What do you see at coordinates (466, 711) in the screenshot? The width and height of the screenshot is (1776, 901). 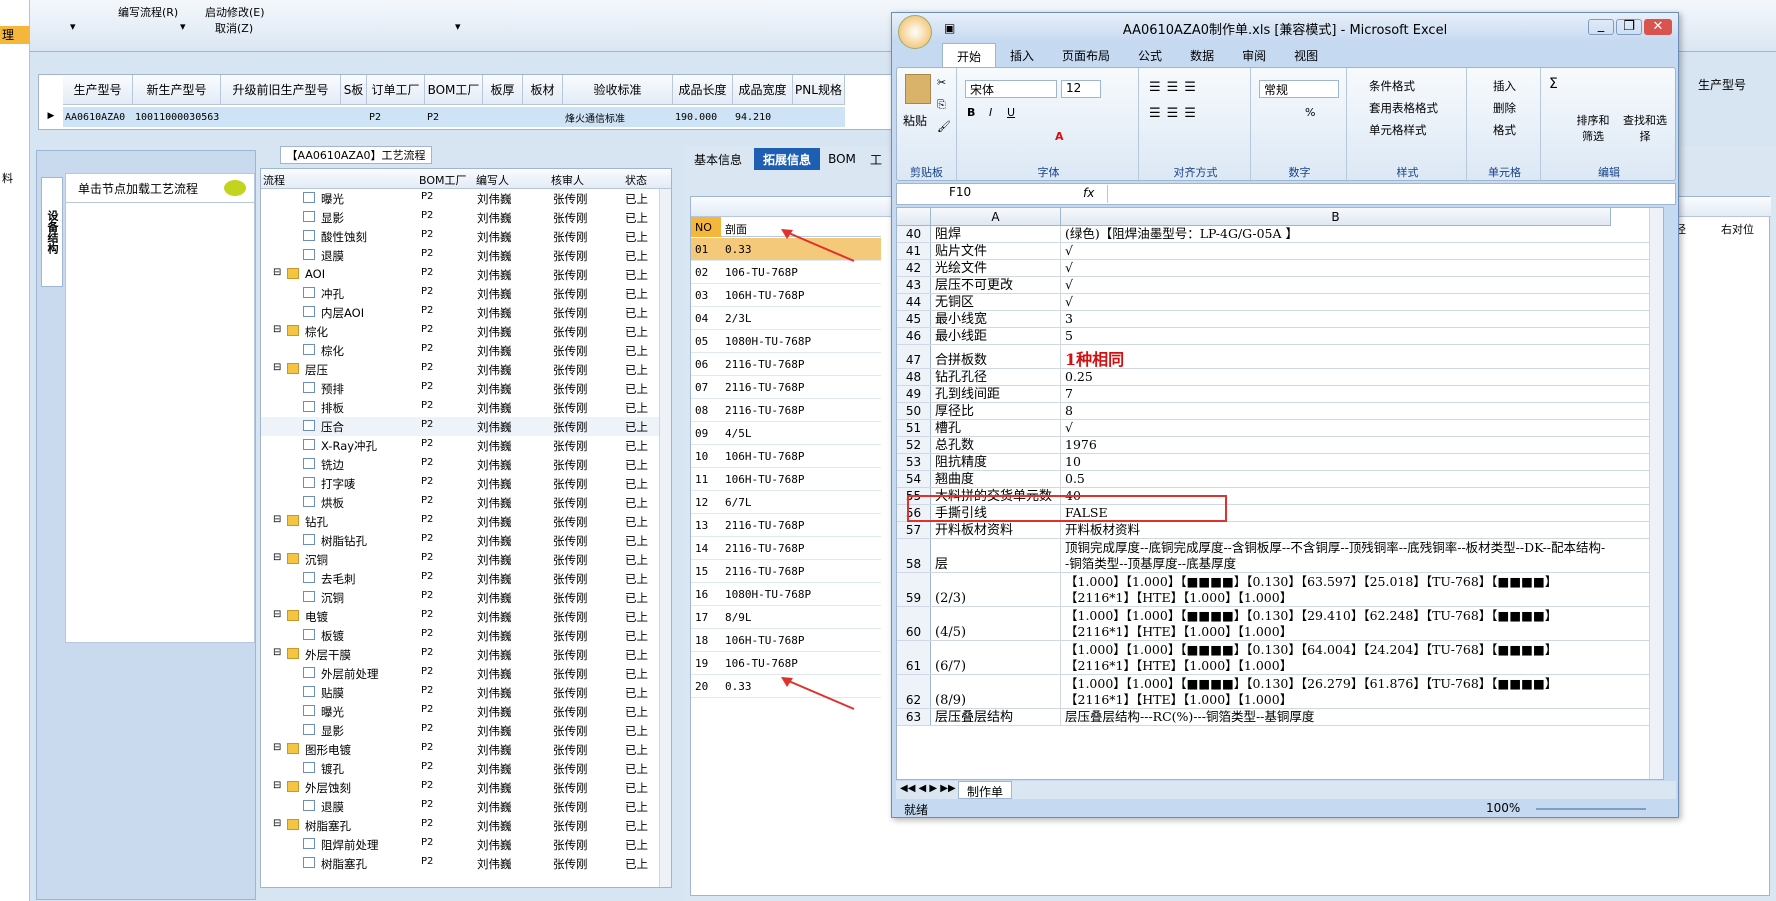 I see `tree-row: 曝光 P2 刘伟巍 张传刚 已上` at bounding box center [466, 711].